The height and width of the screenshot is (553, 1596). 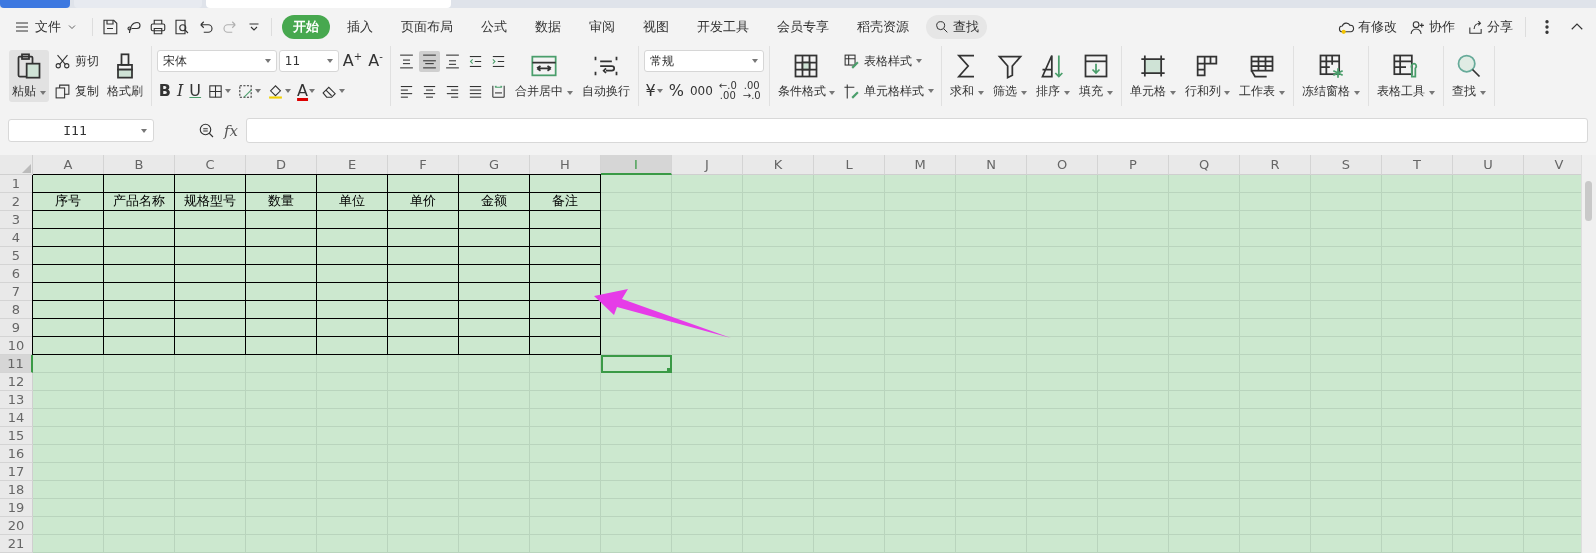 I want to click on row-header: 6, so click(x=16, y=274).